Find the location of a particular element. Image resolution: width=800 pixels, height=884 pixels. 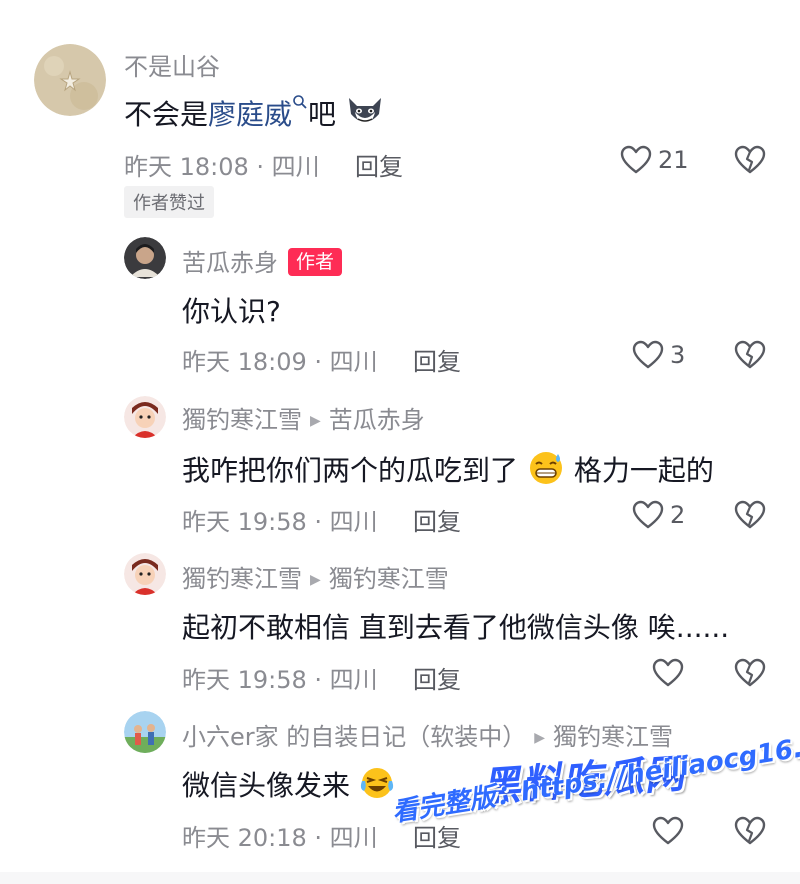

reply-username: 苦瓜赤身 作者 is located at coordinates (262, 260).